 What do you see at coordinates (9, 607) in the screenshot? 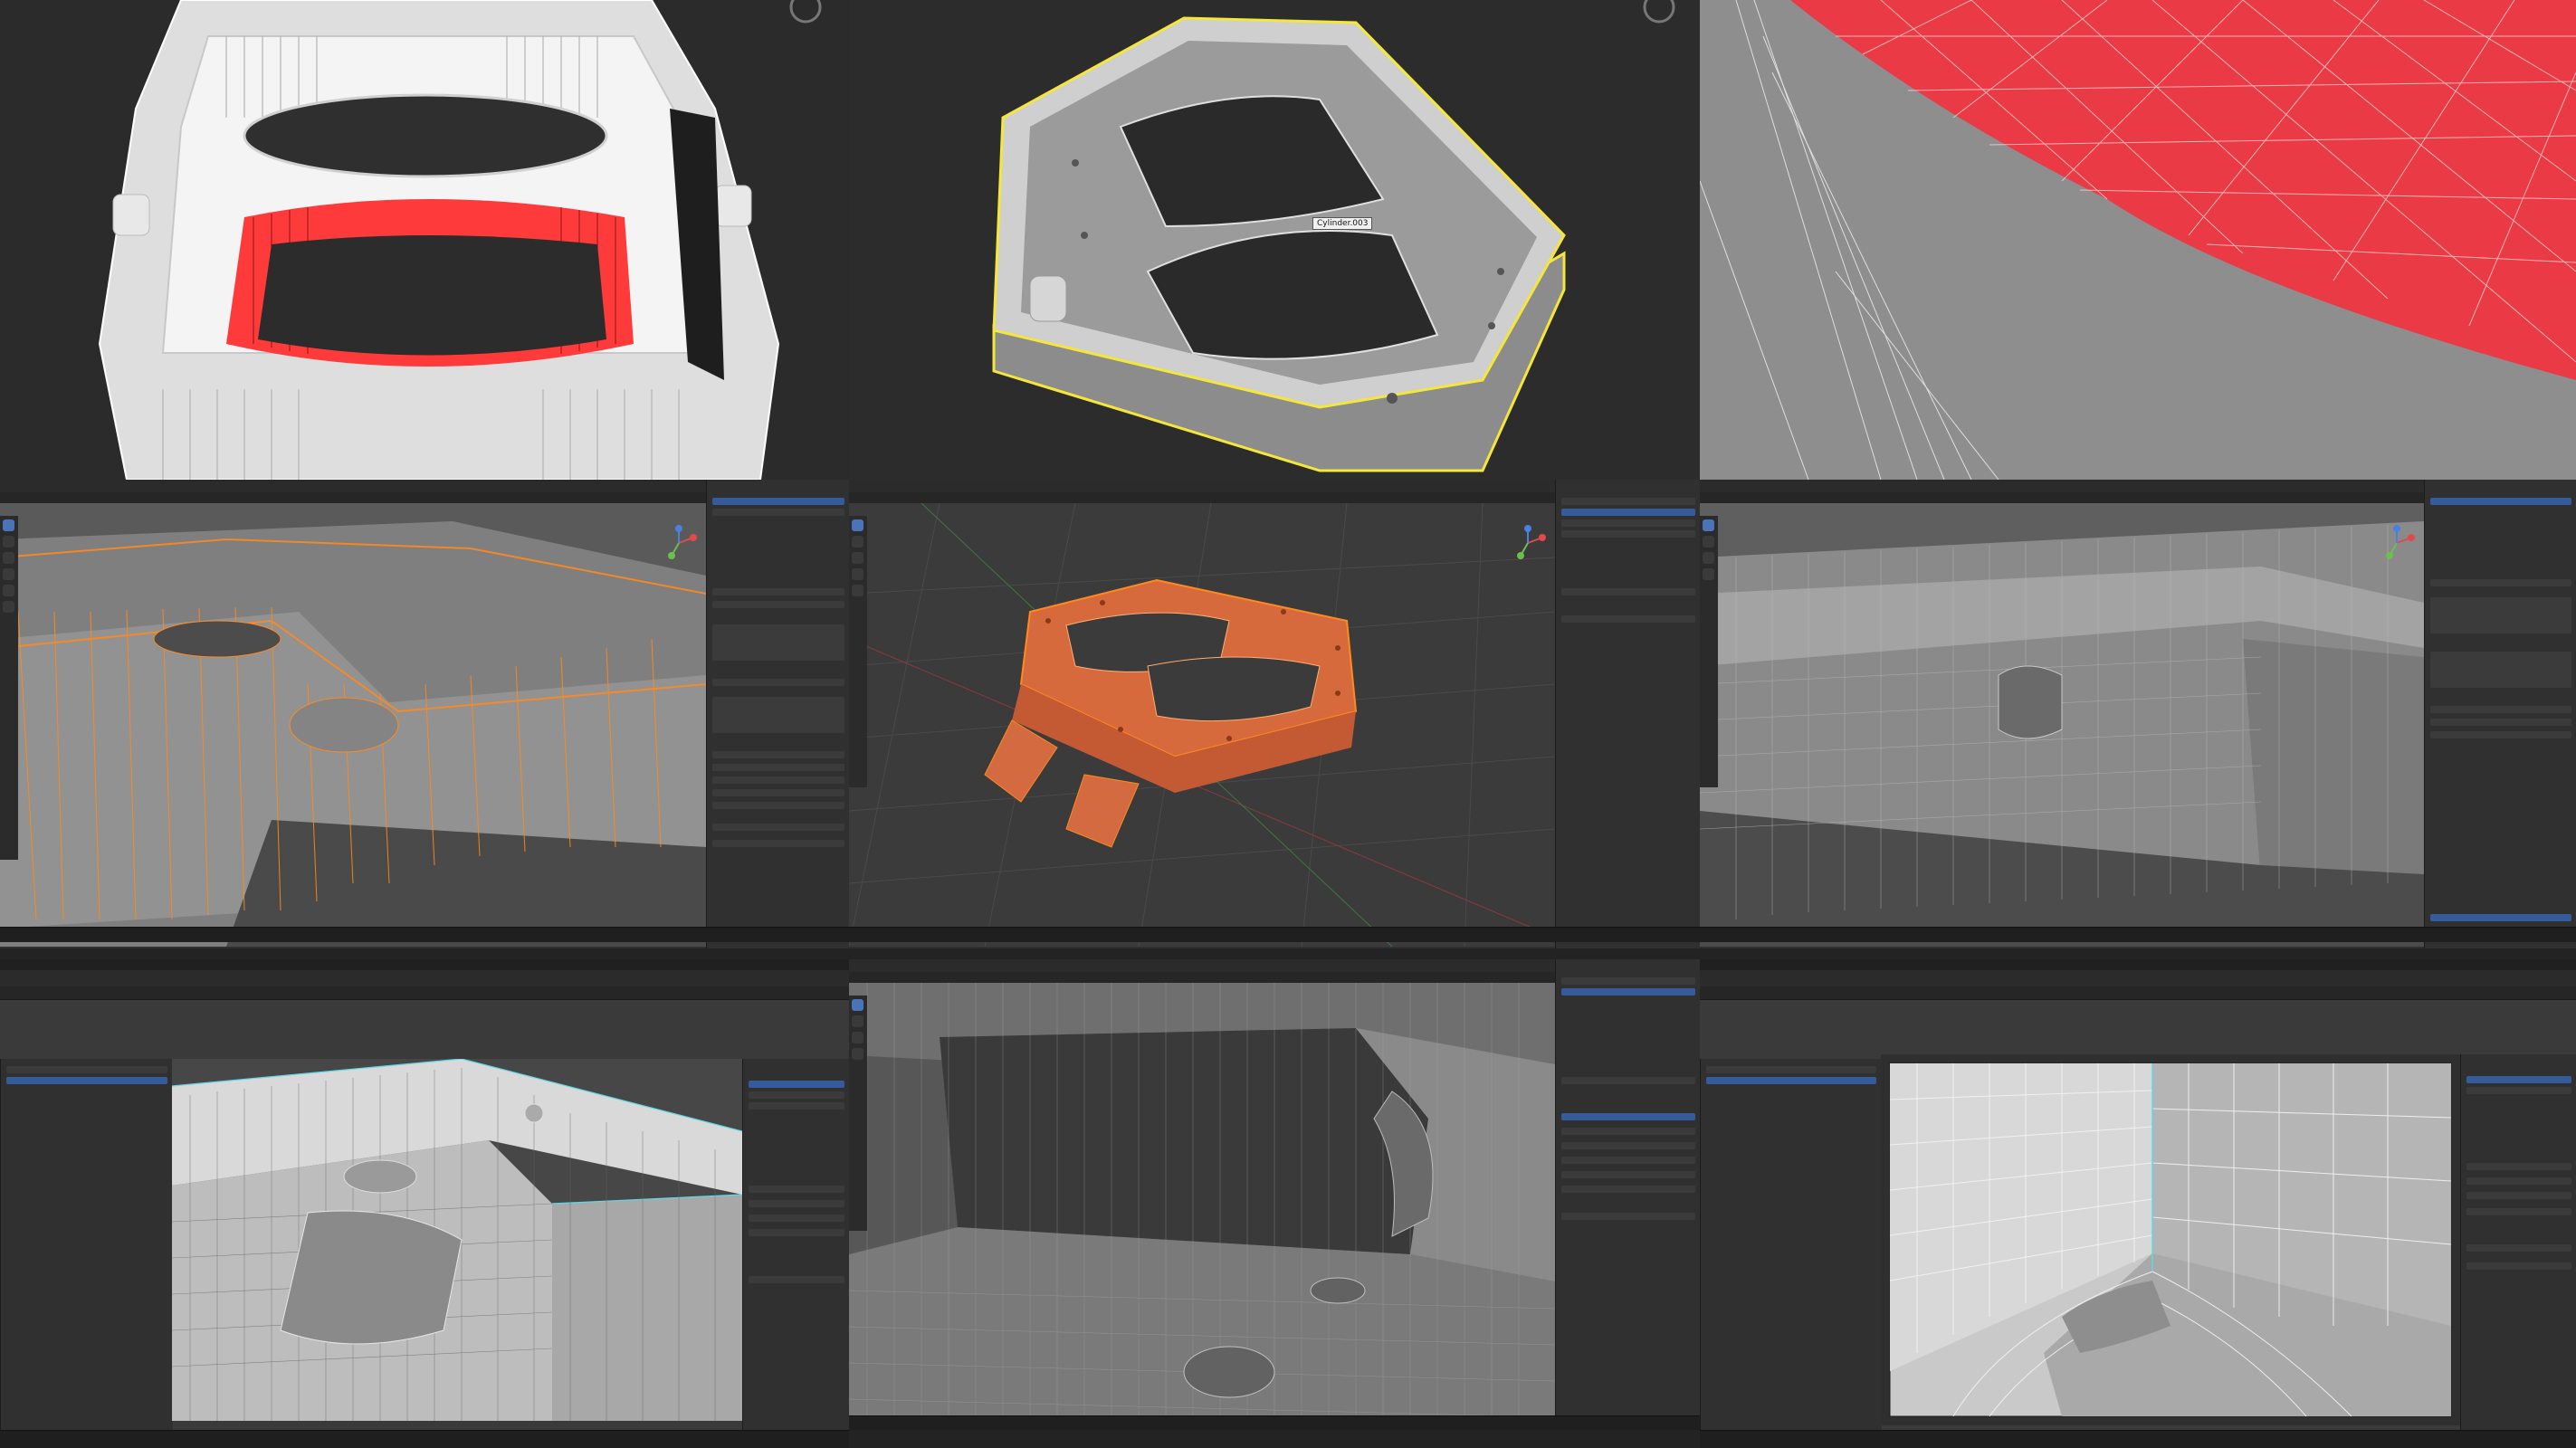
I see `transform-tool-button` at bounding box center [9, 607].